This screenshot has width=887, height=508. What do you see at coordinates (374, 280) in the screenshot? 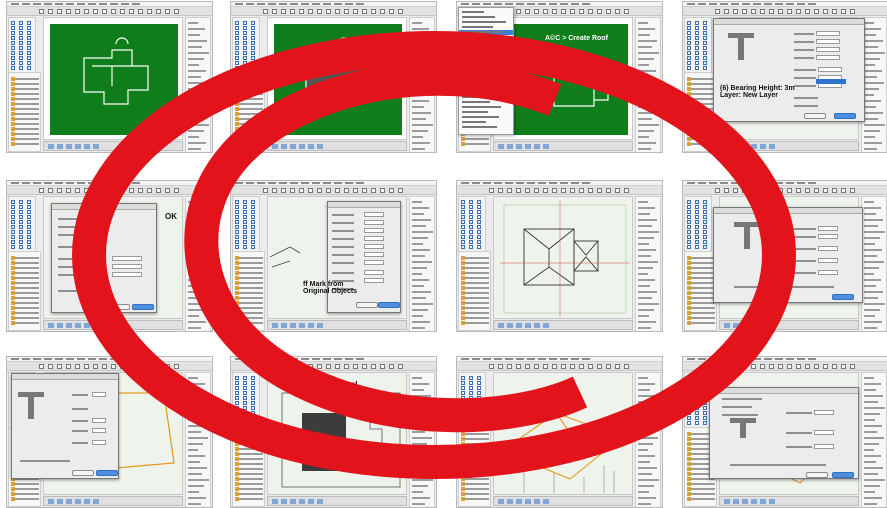
I see `dialog-field` at bounding box center [374, 280].